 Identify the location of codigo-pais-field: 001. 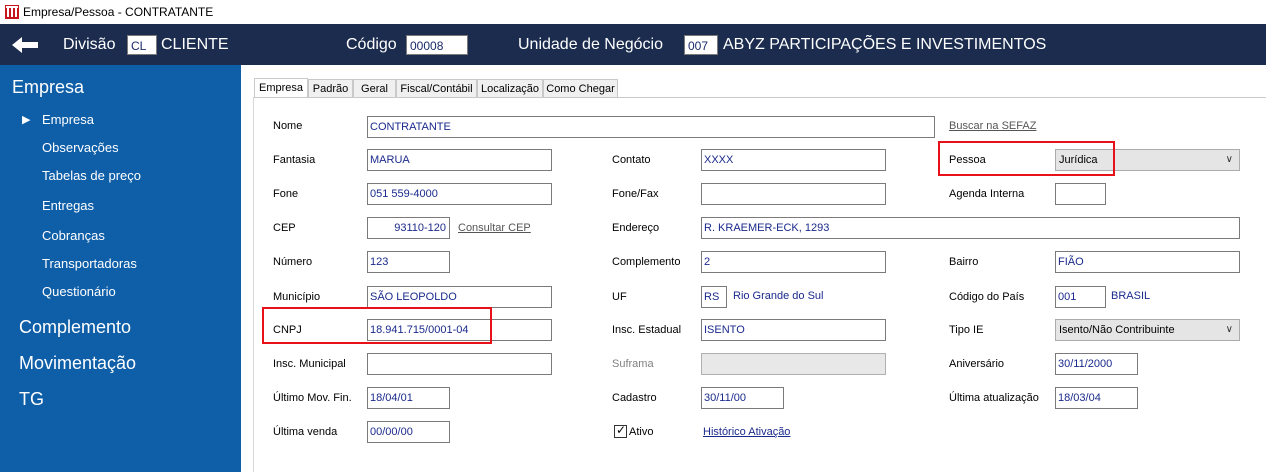
(1080, 297).